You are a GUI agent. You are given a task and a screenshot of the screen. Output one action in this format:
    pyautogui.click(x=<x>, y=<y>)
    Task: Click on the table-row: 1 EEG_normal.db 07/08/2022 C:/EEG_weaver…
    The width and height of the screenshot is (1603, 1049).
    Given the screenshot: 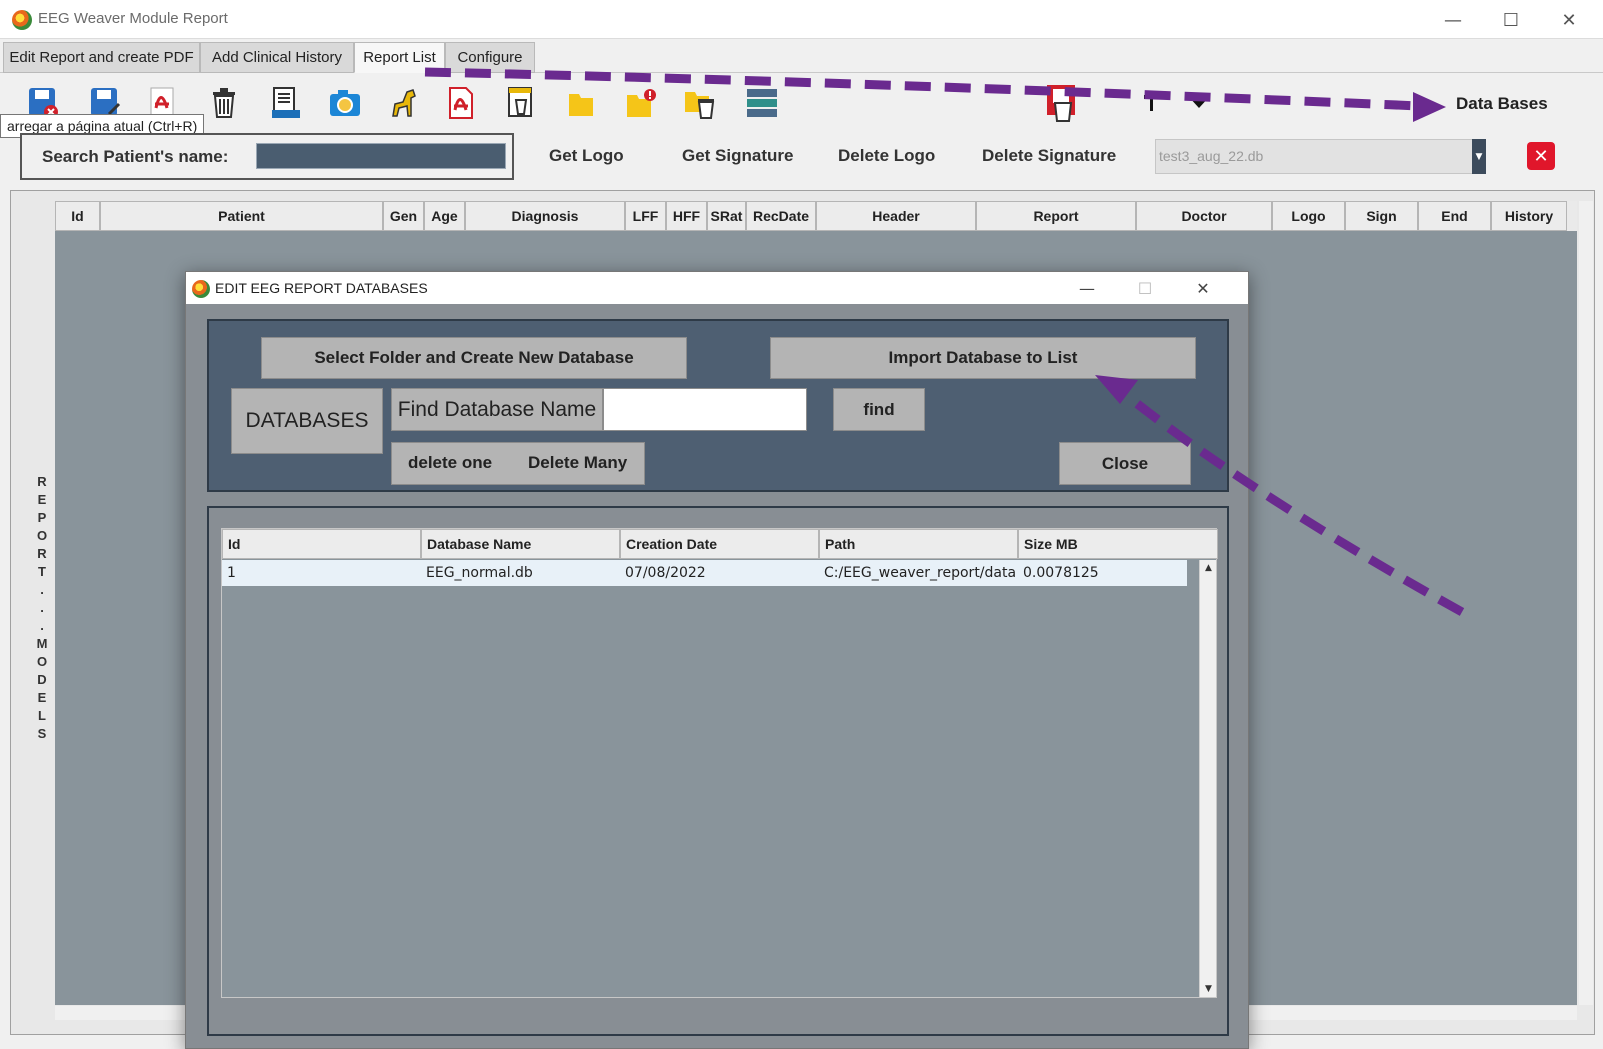 What is the action you would take?
    pyautogui.click(x=704, y=573)
    